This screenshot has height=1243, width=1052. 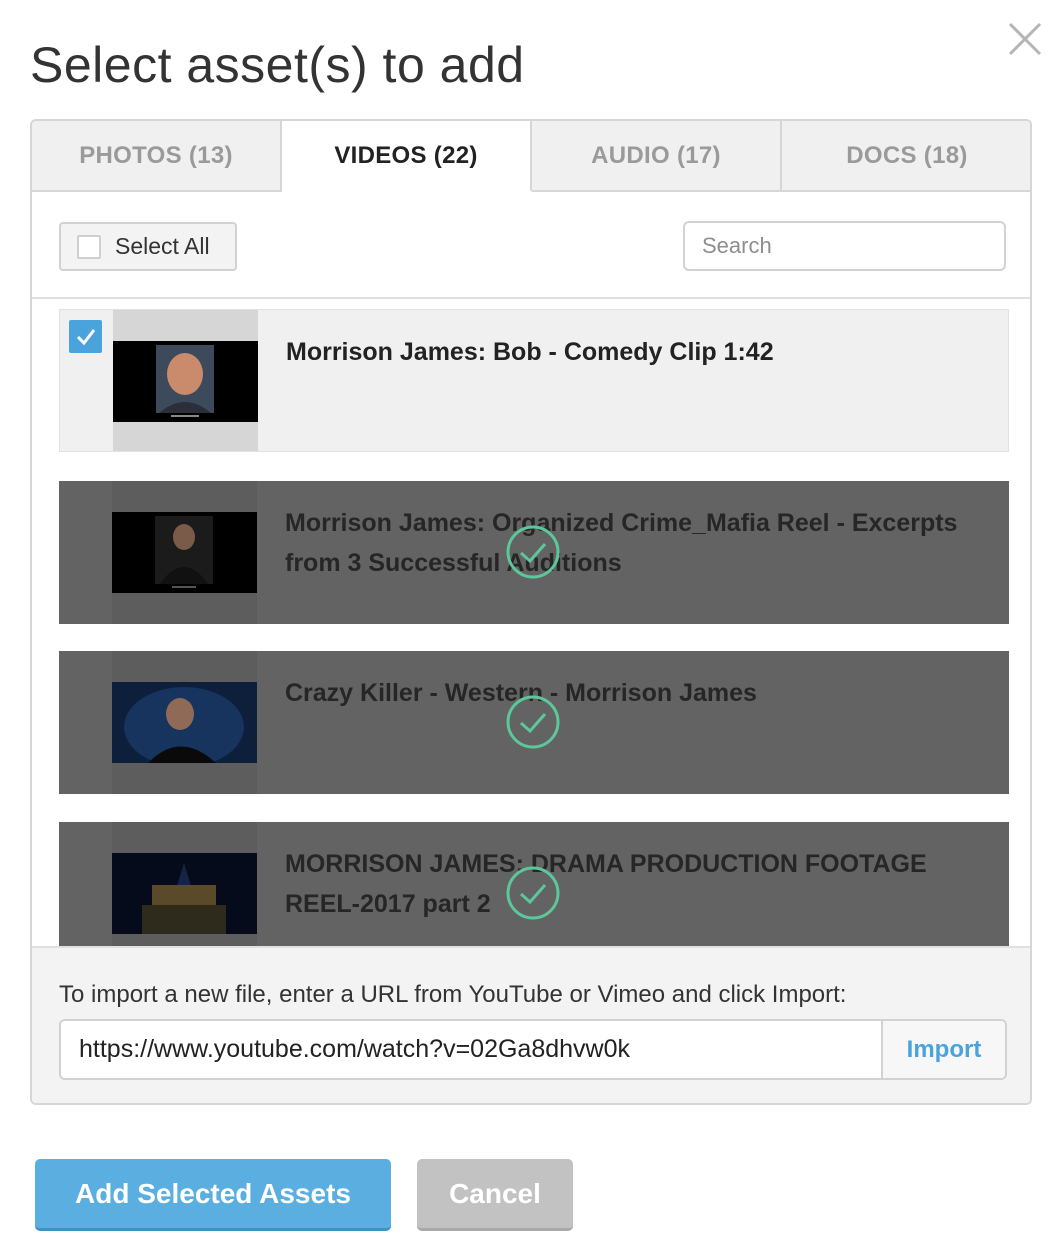 I want to click on list-toolbar: Select All, so click(x=531, y=245).